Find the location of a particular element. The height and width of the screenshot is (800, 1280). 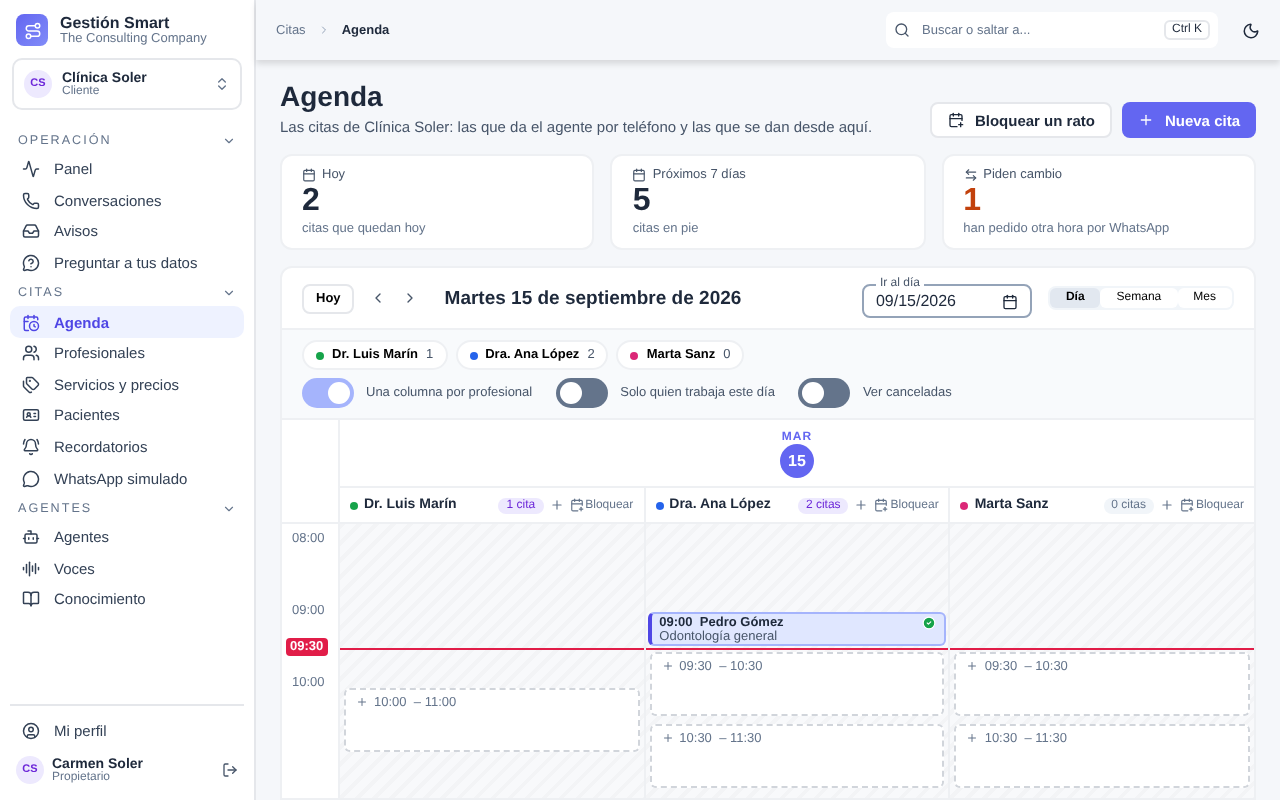

logo-icon is located at coordinates (32, 30).